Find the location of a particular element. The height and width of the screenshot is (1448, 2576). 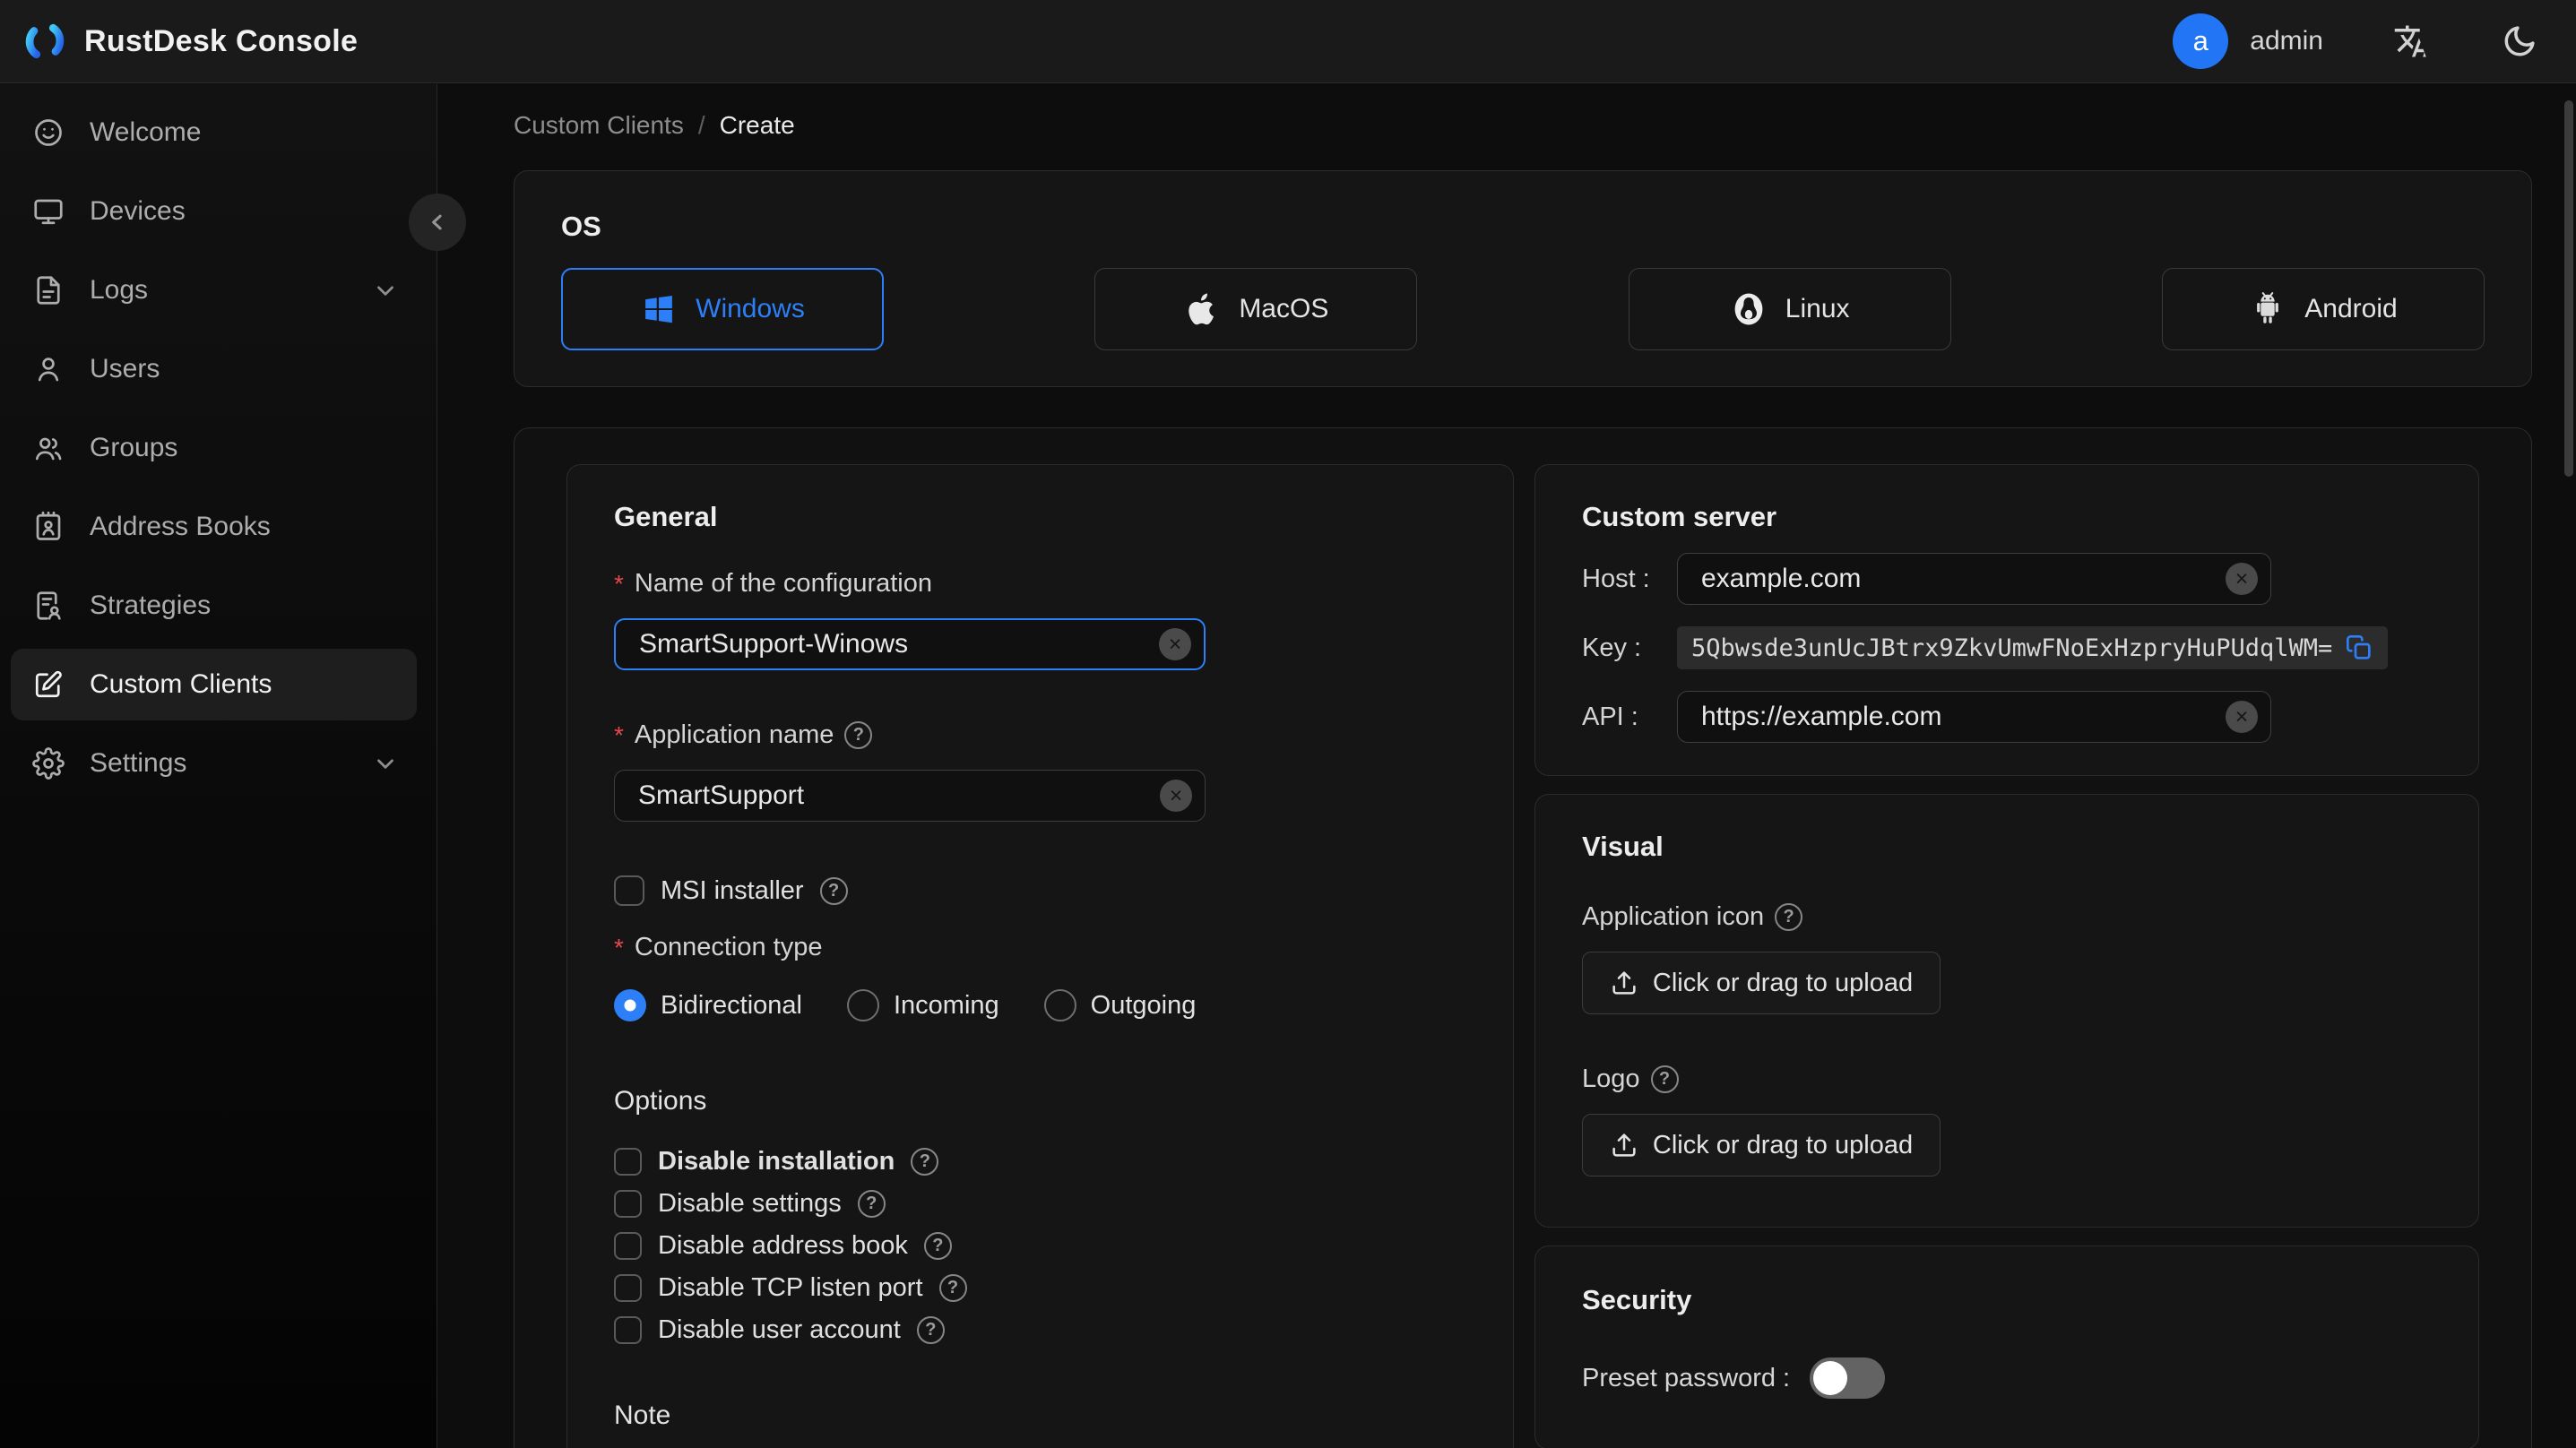

msi-installer-row: MSI installer ? is located at coordinates (1040, 890).